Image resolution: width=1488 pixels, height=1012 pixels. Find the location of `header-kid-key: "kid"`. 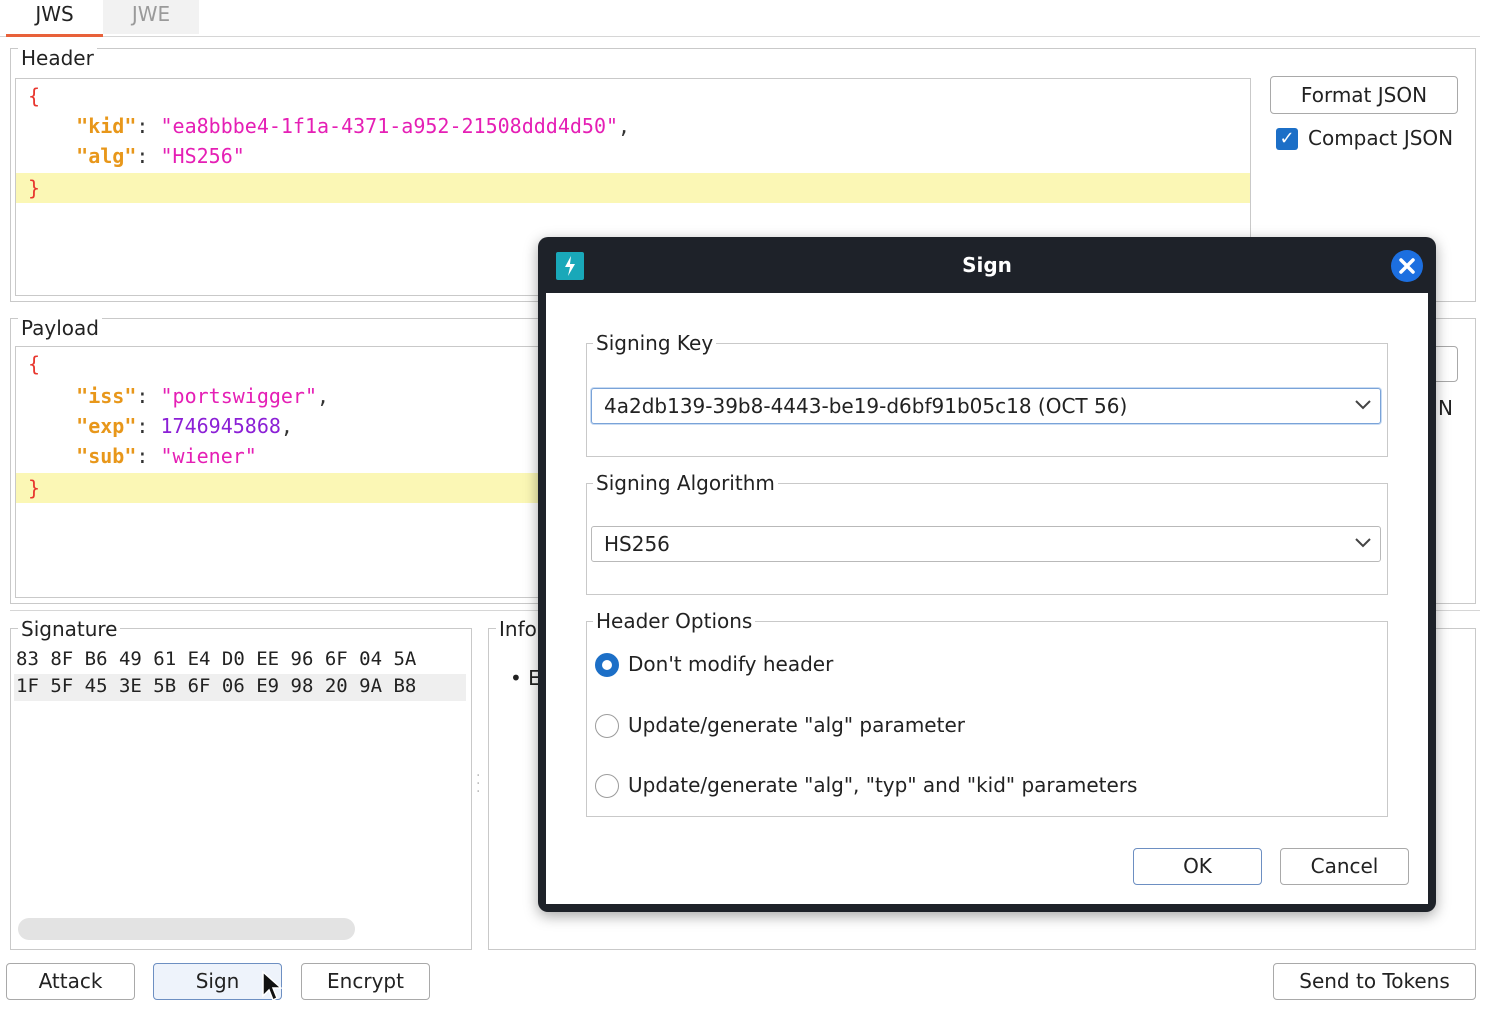

header-kid-key: "kid" is located at coordinates (106, 126).